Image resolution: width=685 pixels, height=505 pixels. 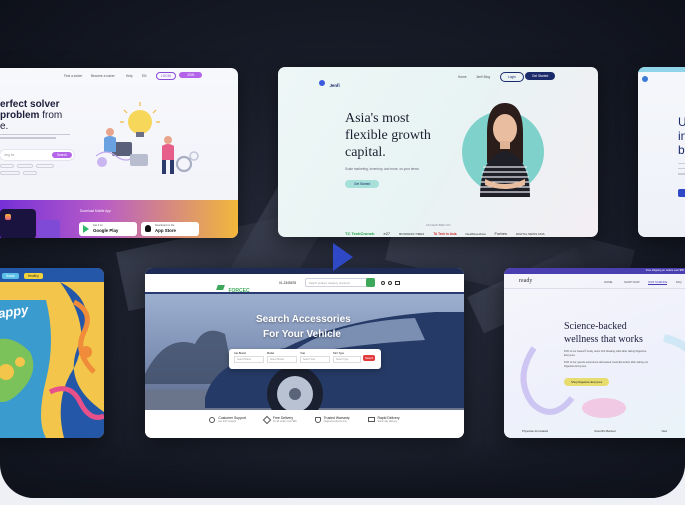 What do you see at coordinates (412, 233) in the screenshot?
I see `logo-business-times: BUSINESS TIMES` at bounding box center [412, 233].